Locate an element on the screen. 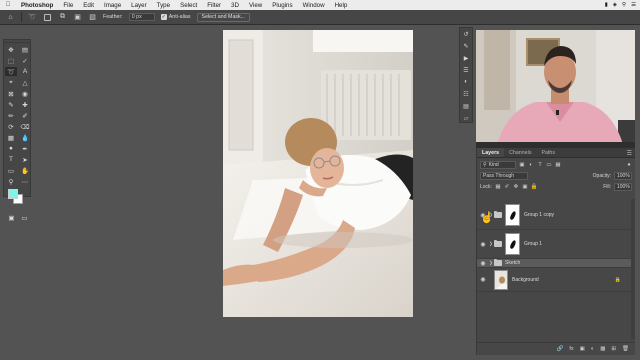 The width and height of the screenshot is (640, 360). battery-icon: ▮ is located at coordinates (606, 5).